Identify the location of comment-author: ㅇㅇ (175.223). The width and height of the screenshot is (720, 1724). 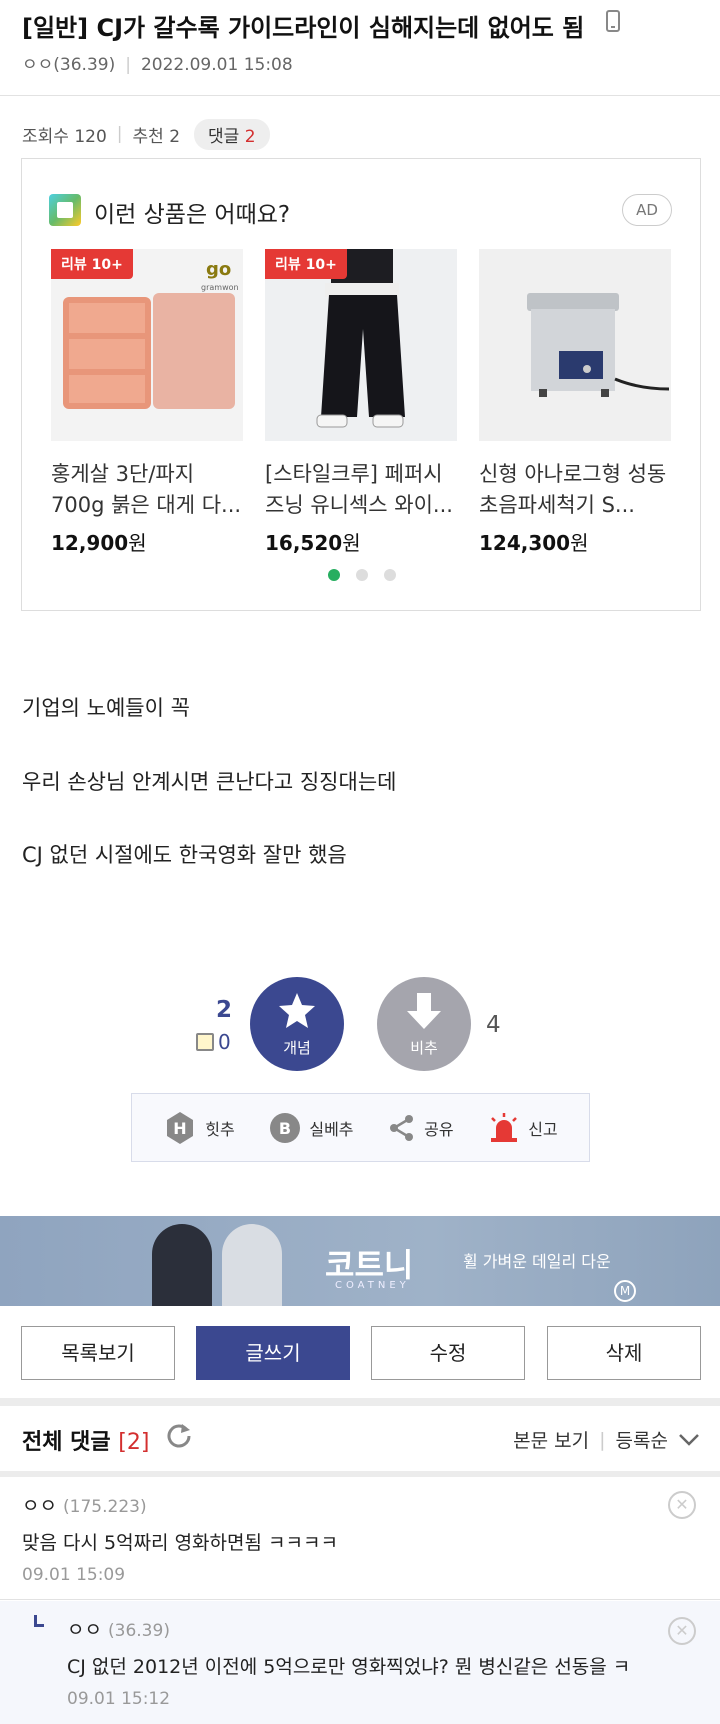
(84, 1504).